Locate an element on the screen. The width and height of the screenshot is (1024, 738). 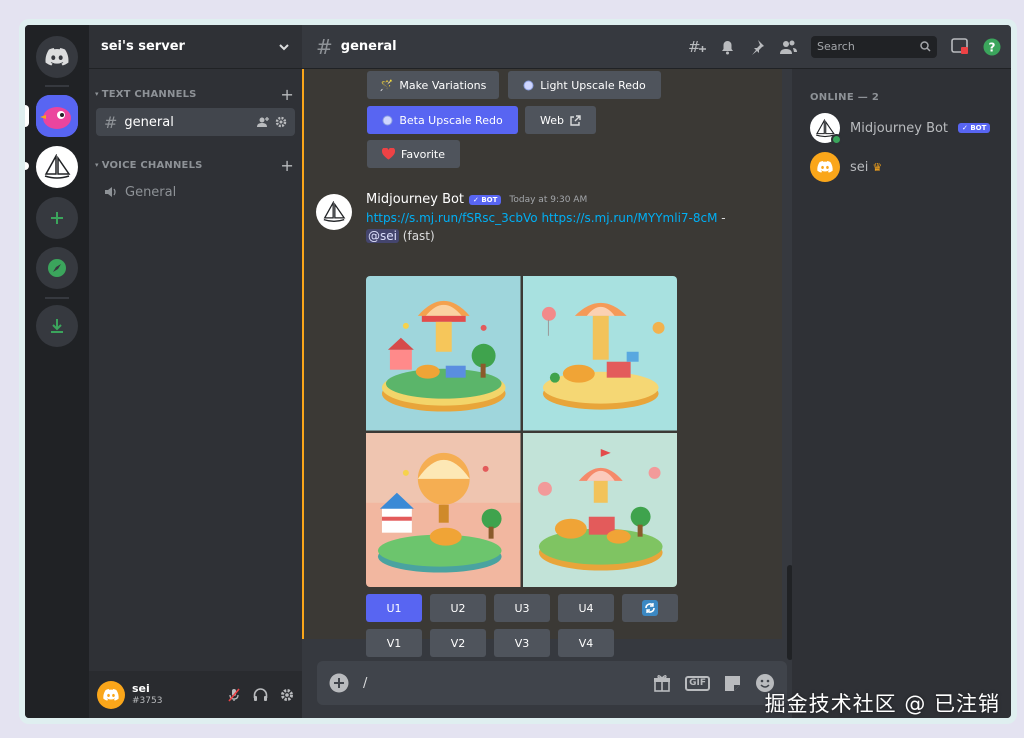
inbox-icon is located at coordinates (960, 46).